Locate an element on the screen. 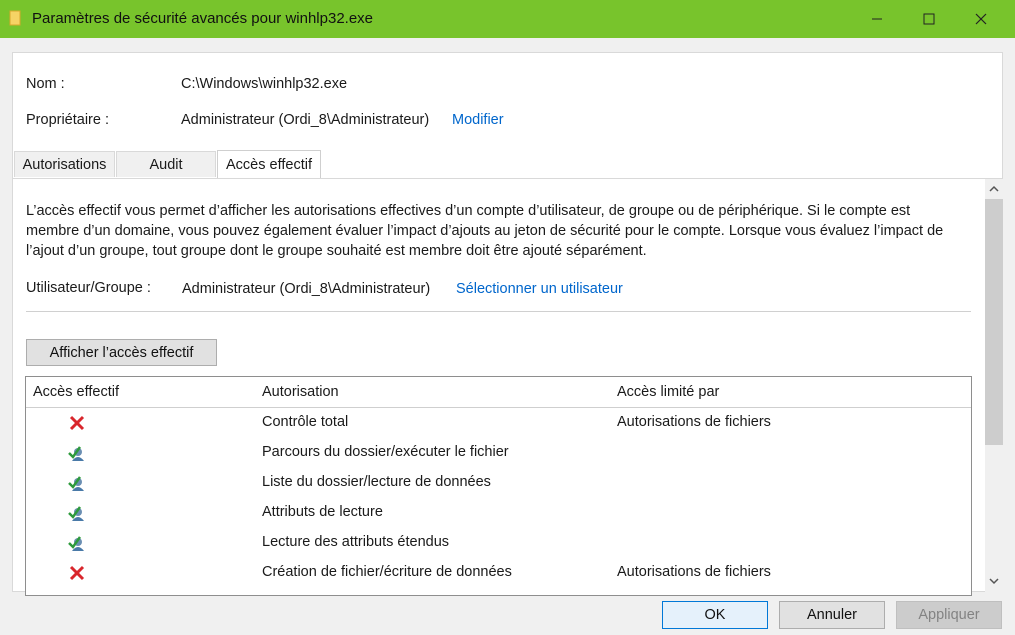  ok-label: OK is located at coordinates (715, 615).